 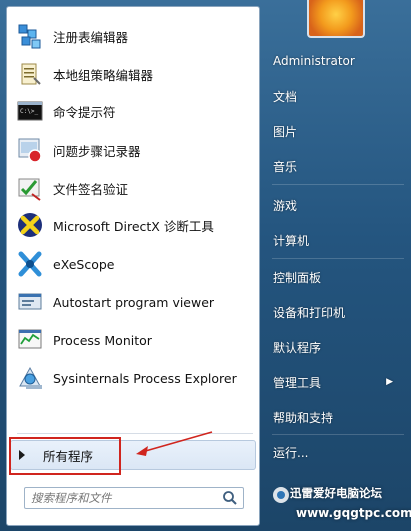 I want to click on link-administrator: Administrator, so click(x=336, y=61).